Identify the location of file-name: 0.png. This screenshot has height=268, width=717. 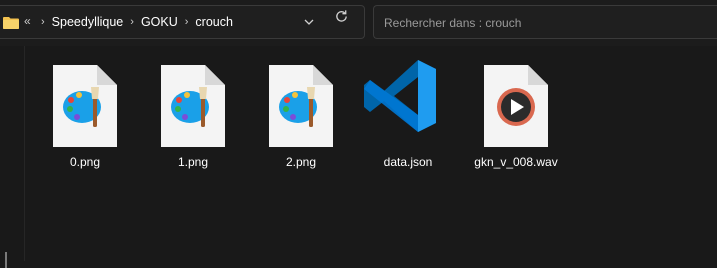
(85, 162).